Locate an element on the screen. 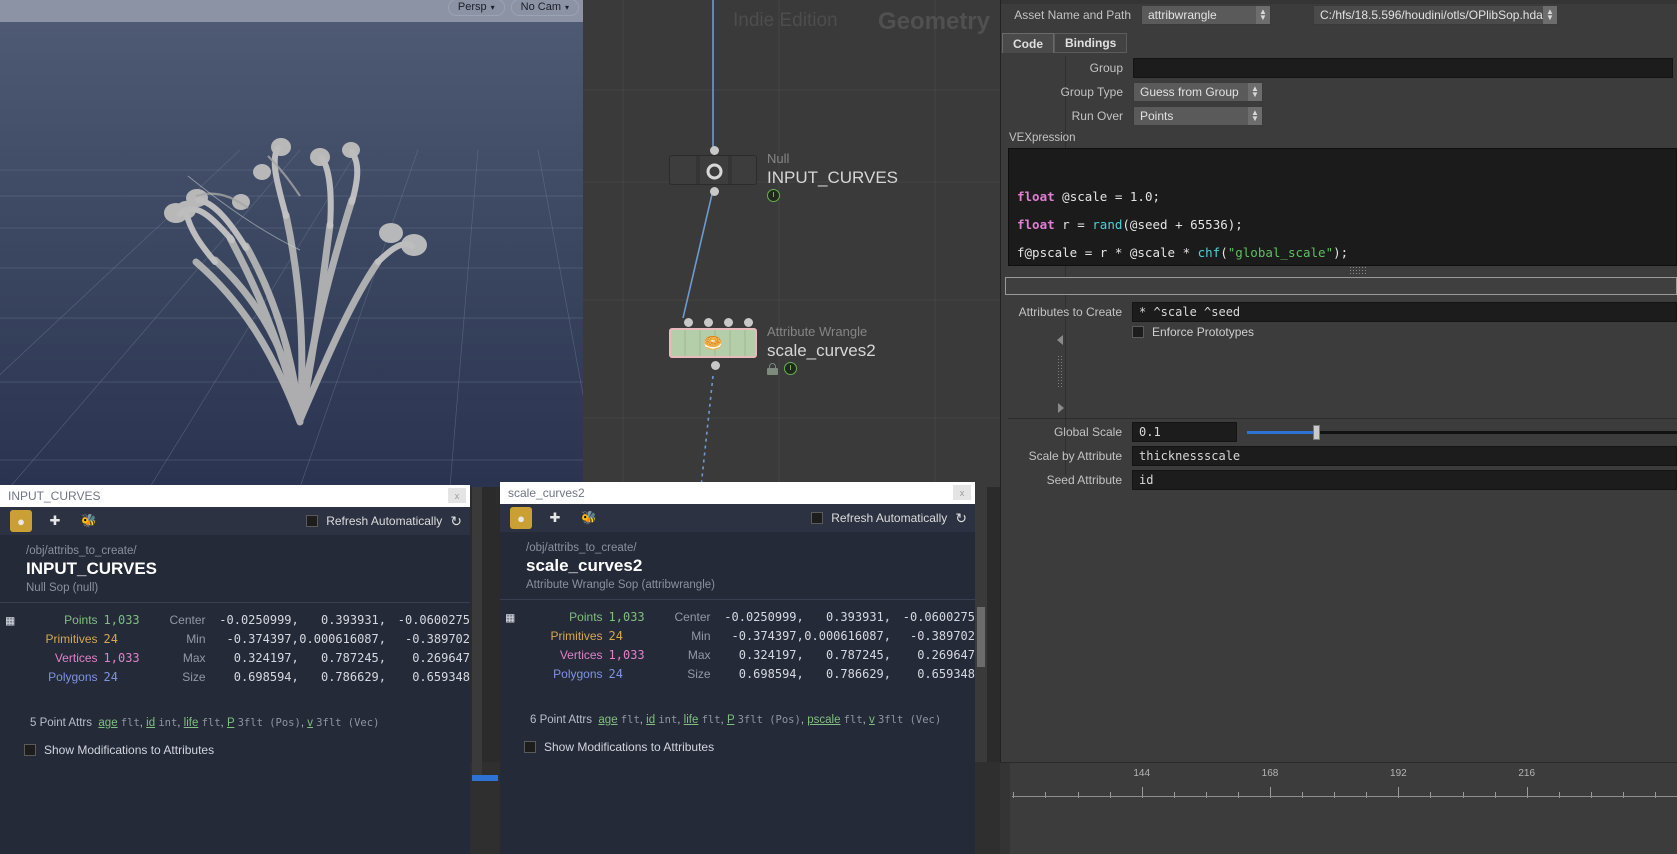 The image size is (1677, 854). attr-name: pscale is located at coordinates (823, 720).